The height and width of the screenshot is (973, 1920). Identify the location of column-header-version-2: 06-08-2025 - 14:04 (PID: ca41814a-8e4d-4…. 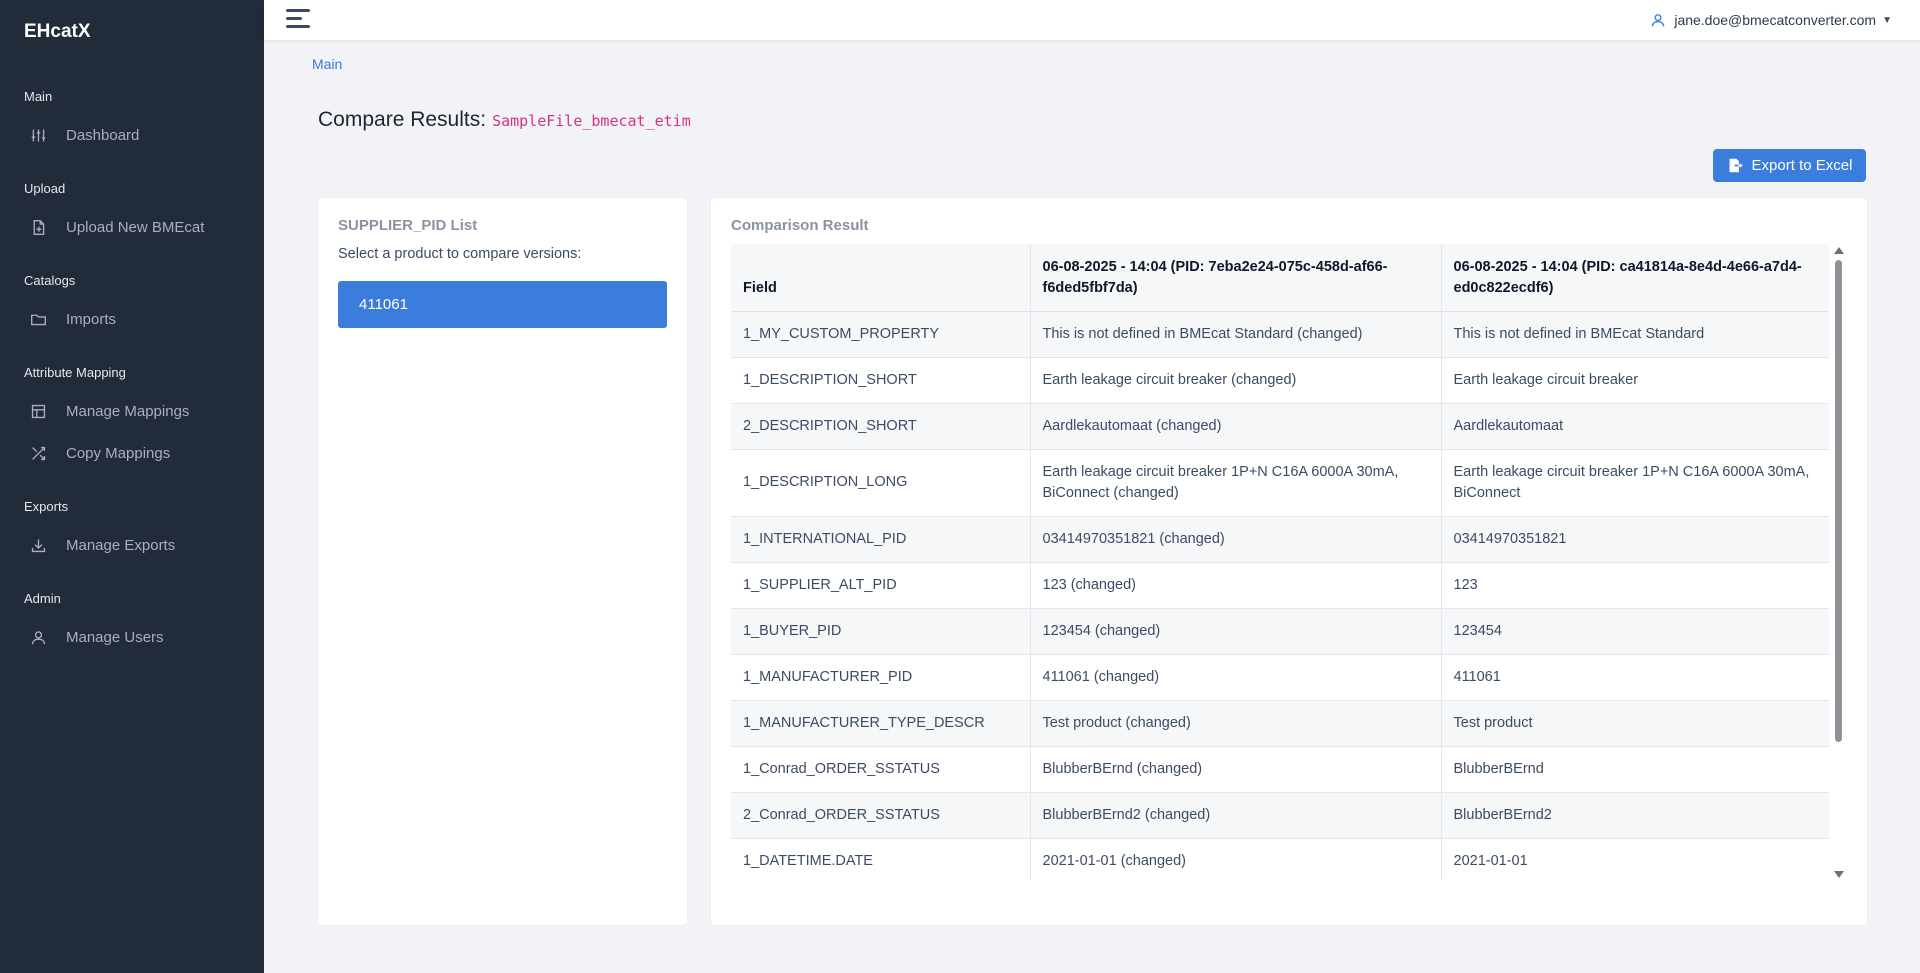
(1635, 278).